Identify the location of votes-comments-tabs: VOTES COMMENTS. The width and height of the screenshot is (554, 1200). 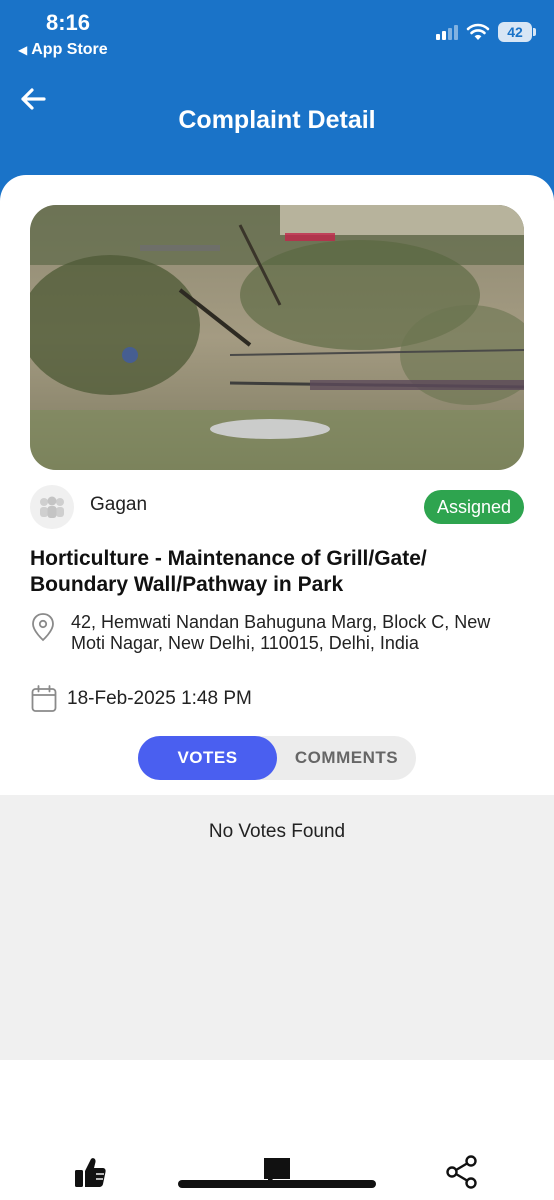
(277, 758).